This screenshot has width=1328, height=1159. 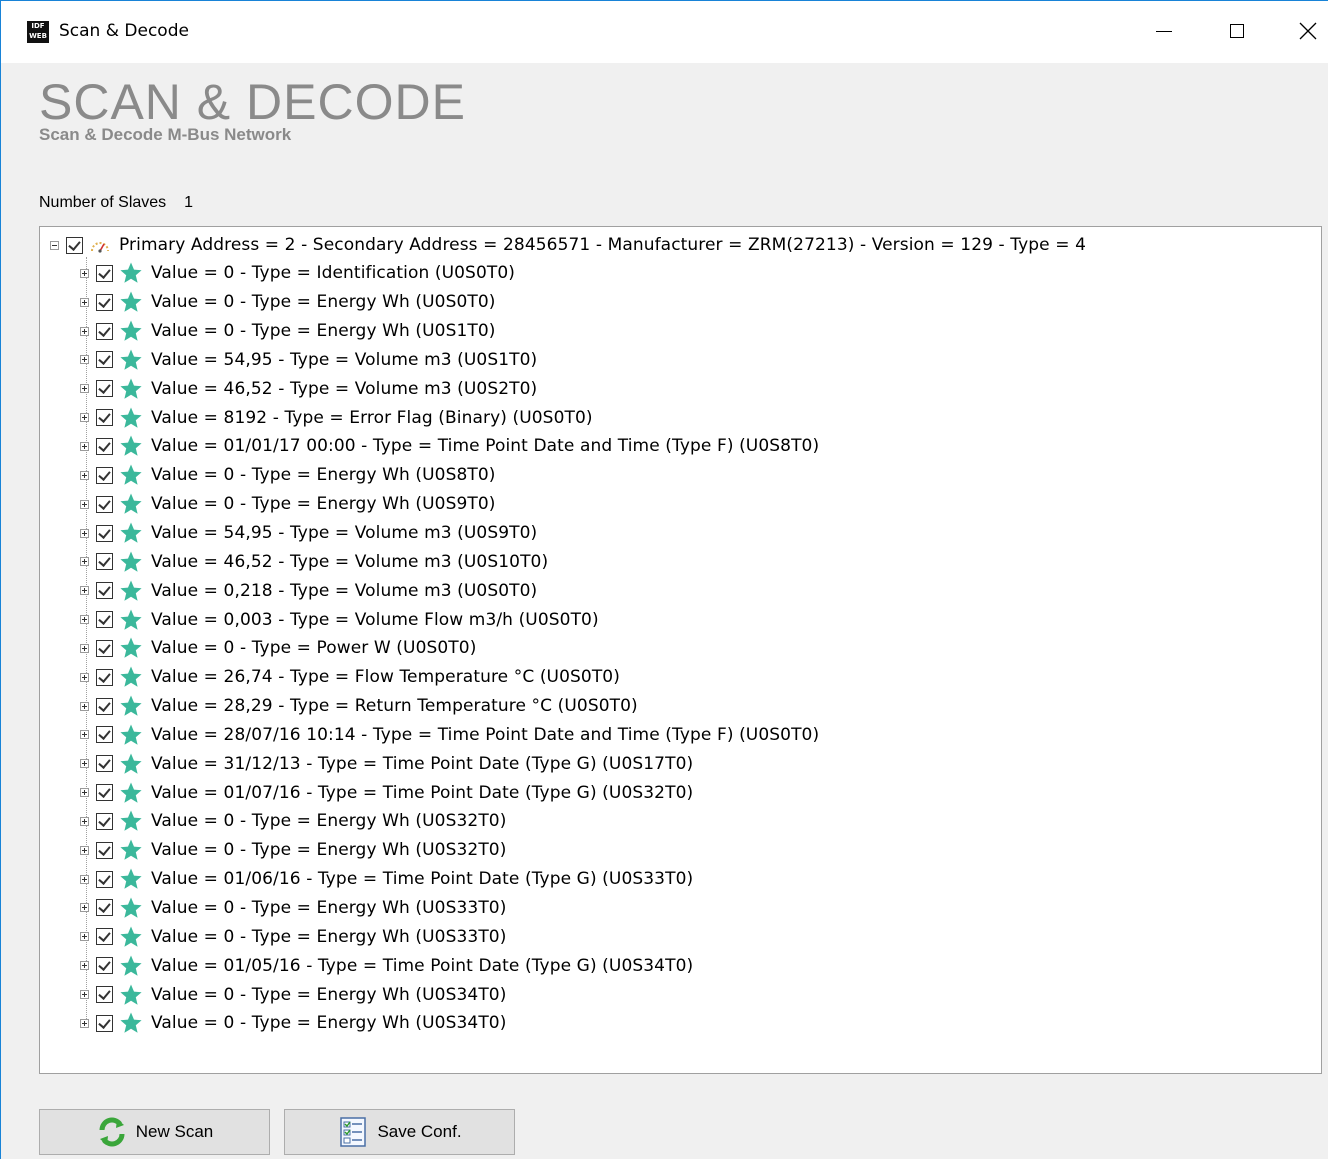 What do you see at coordinates (449, 648) in the screenshot?
I see `tree-item: Value = 0 - Type = Power W (U0S0T0)` at bounding box center [449, 648].